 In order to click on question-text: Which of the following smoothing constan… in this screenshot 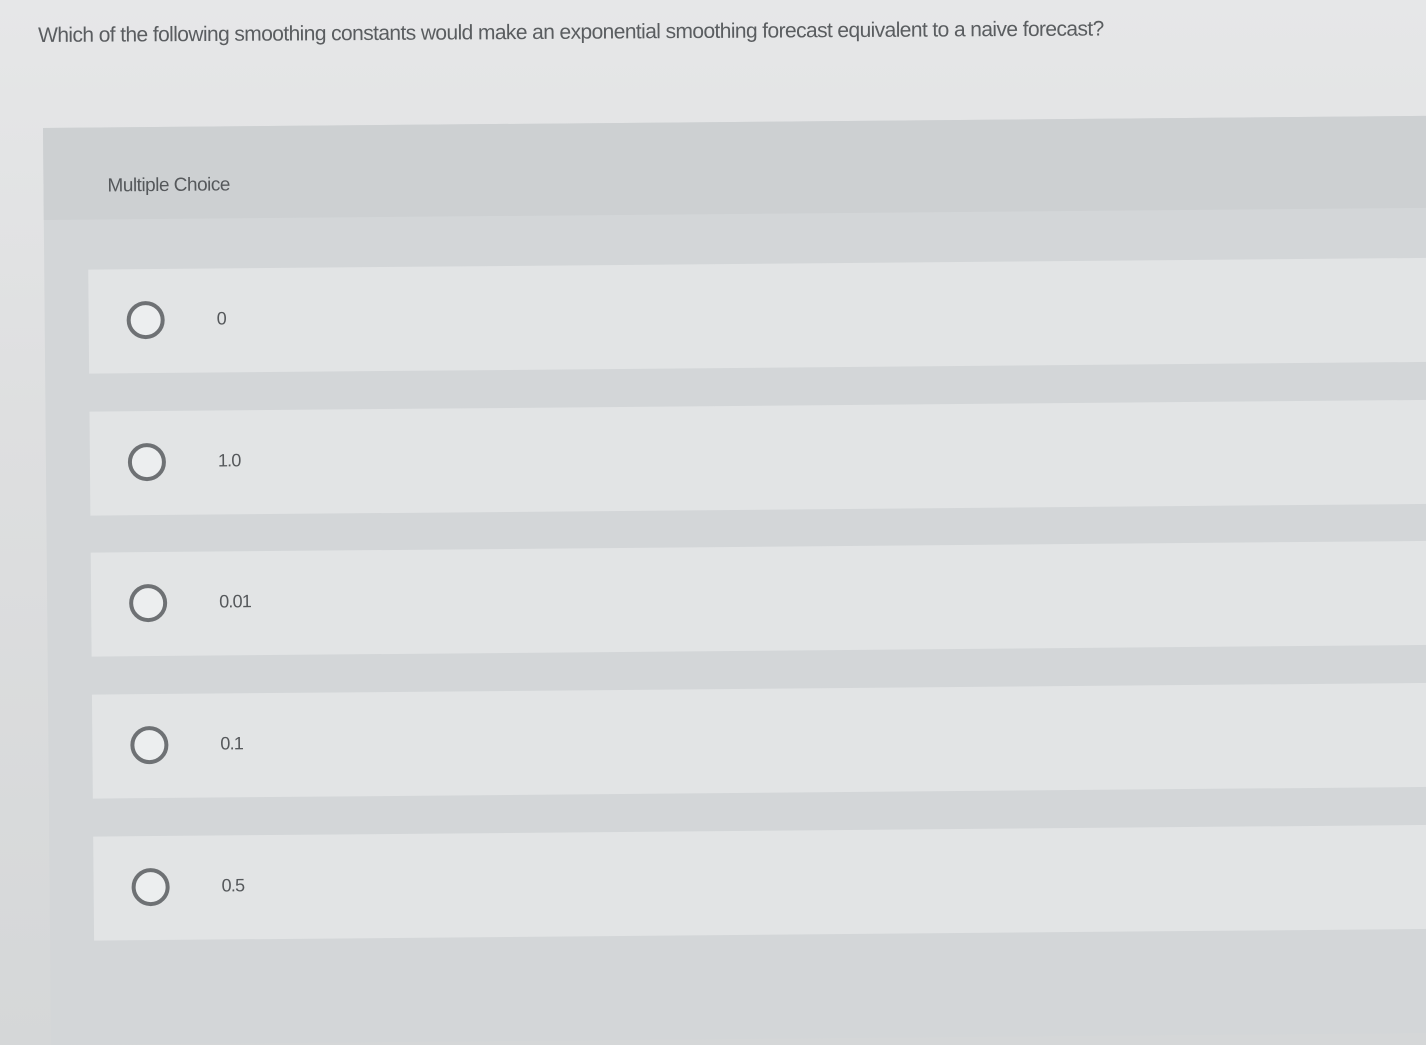, I will do `click(571, 32)`.